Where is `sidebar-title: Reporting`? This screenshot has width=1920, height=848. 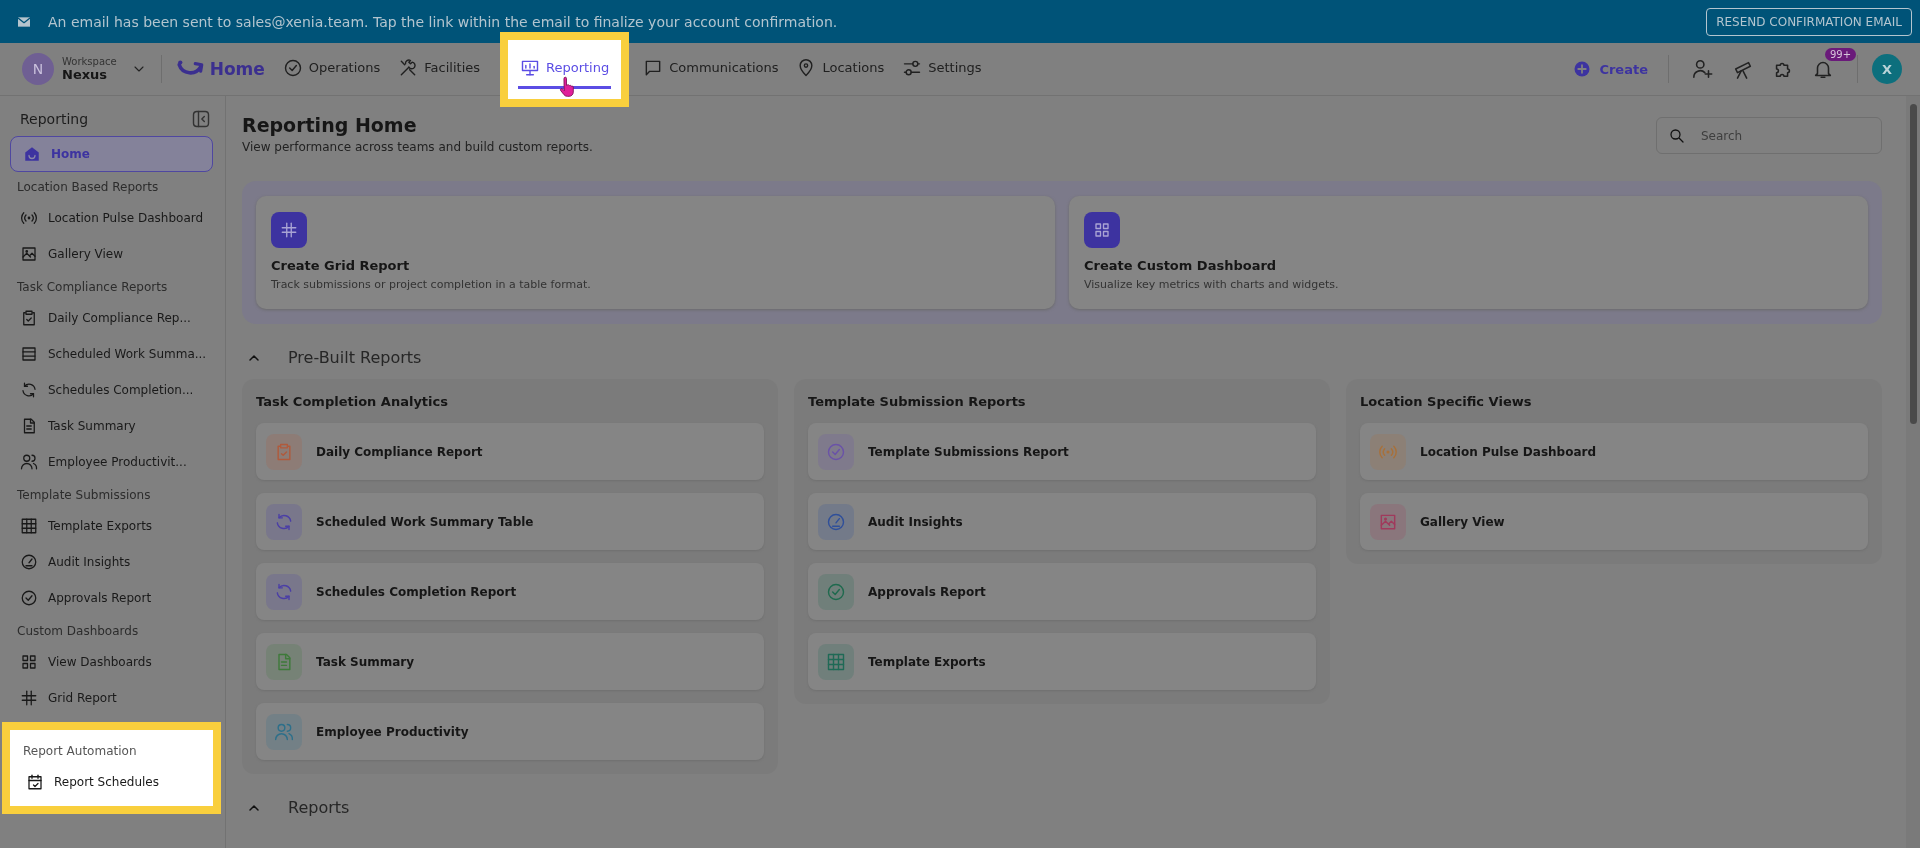 sidebar-title: Reporting is located at coordinates (54, 119).